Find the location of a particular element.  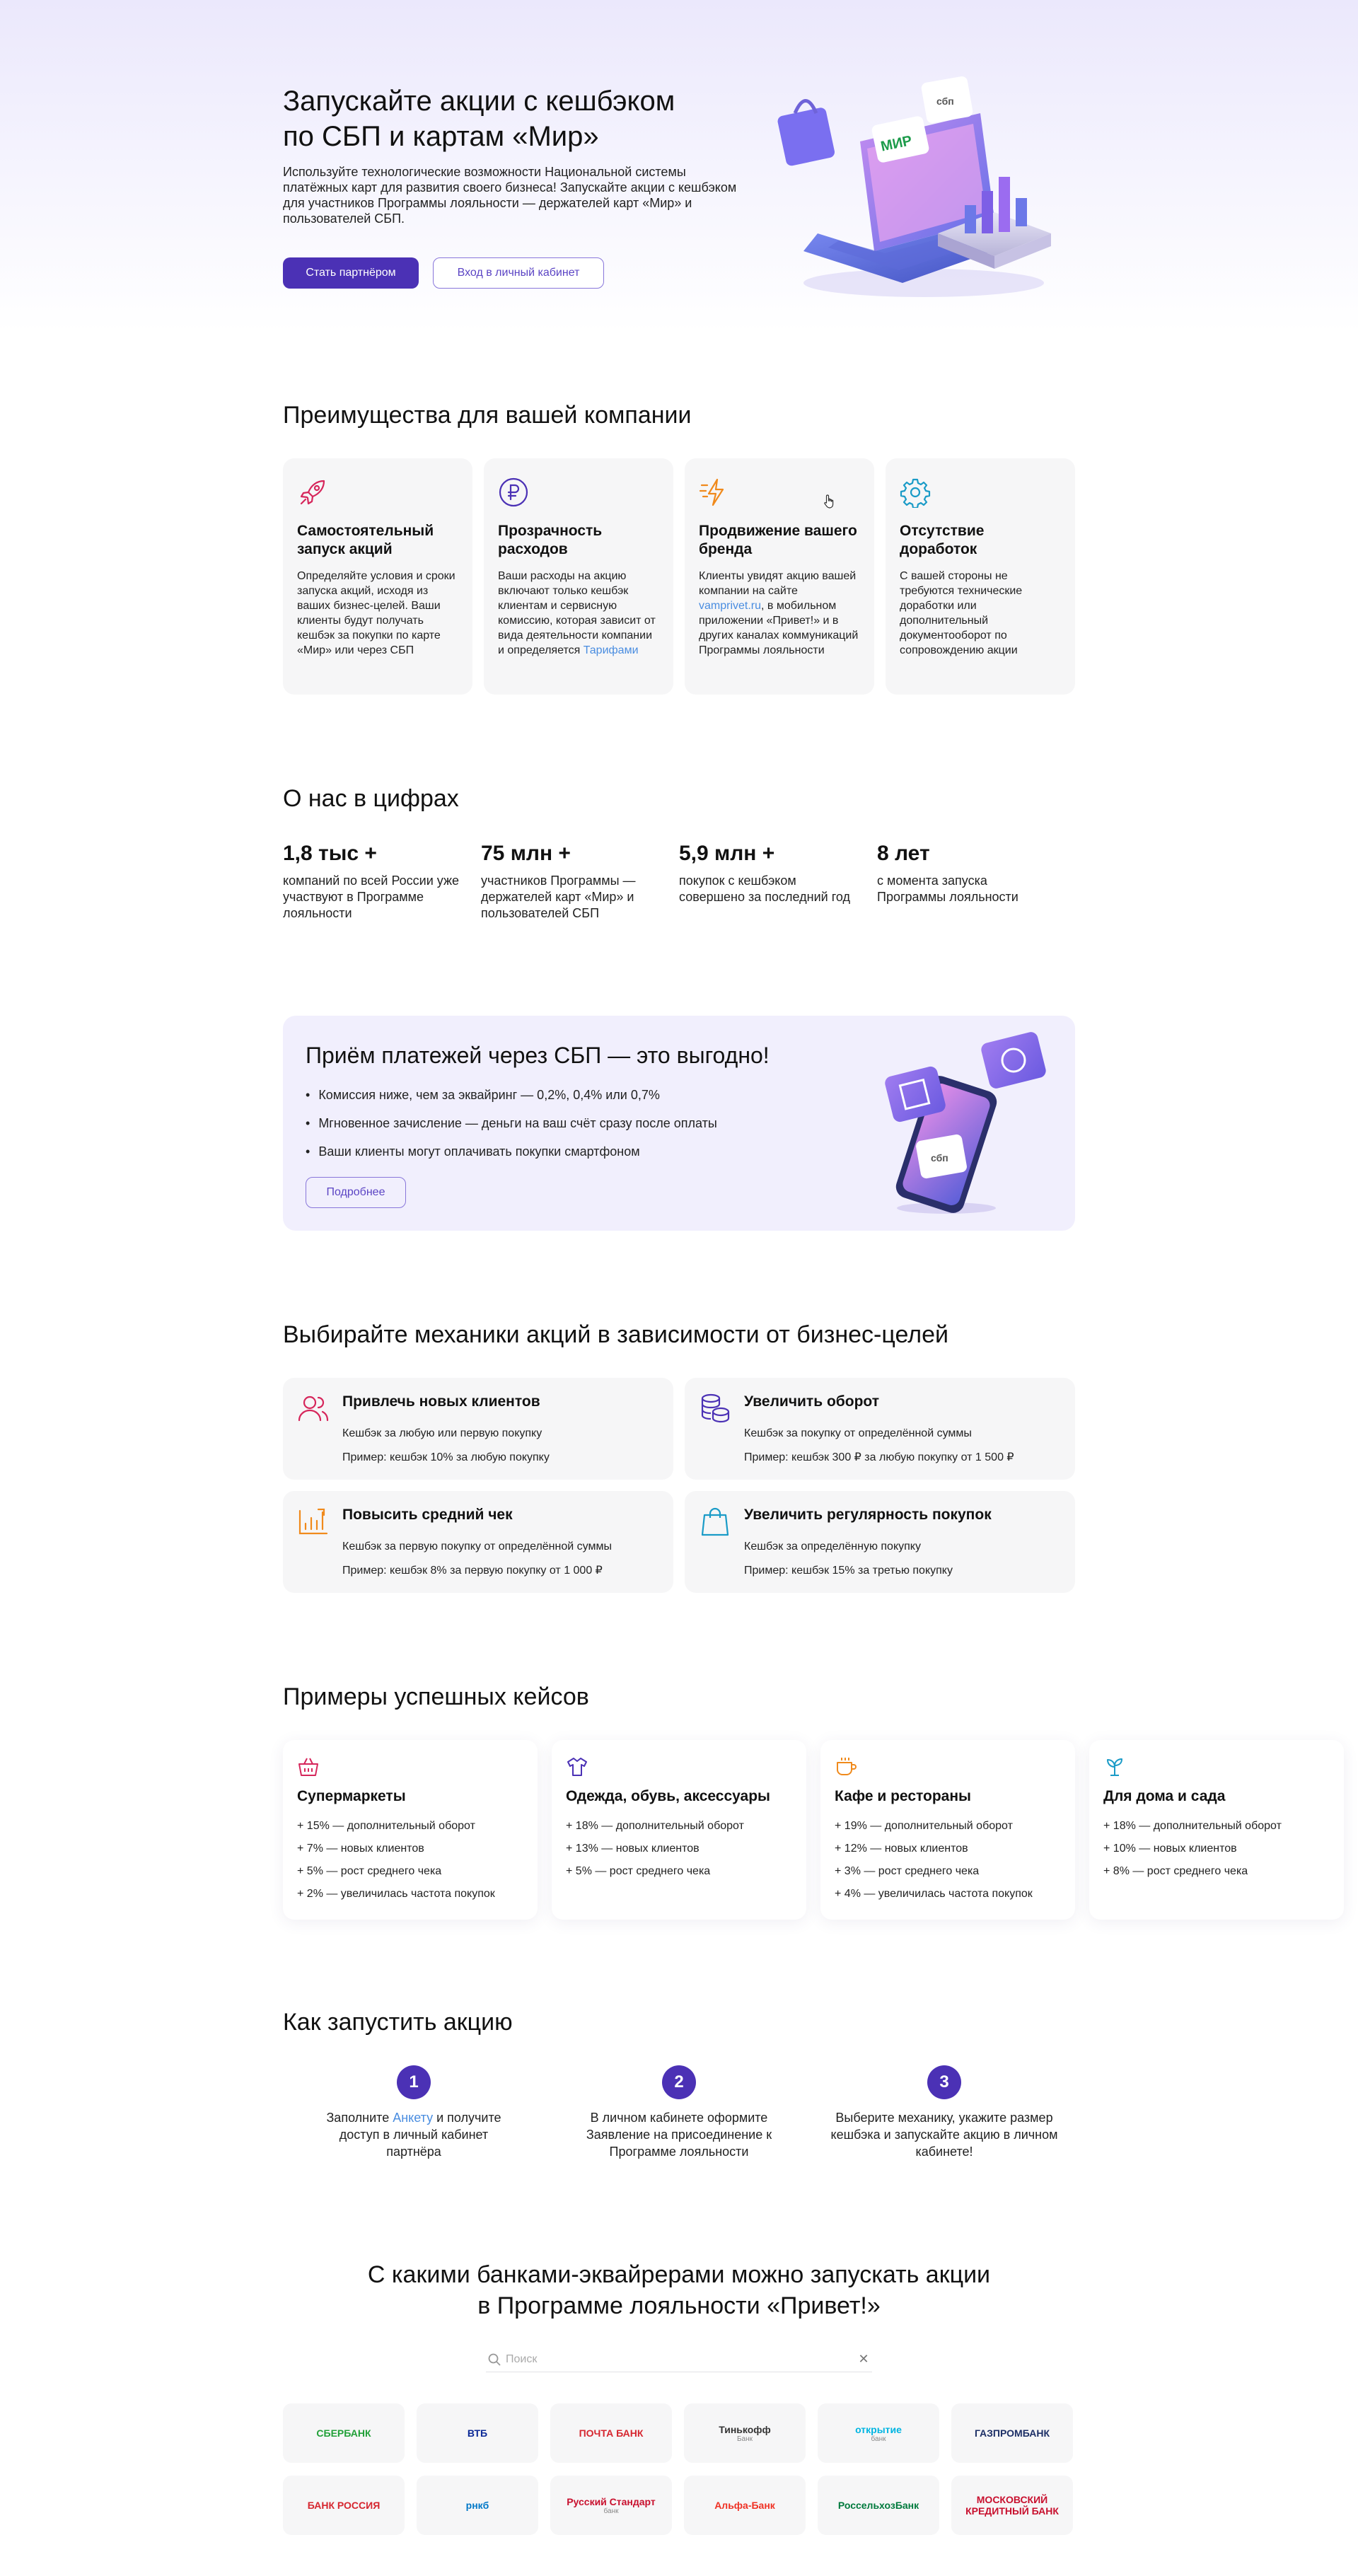

mechanic-title: Увеличить оборот is located at coordinates (812, 1401).